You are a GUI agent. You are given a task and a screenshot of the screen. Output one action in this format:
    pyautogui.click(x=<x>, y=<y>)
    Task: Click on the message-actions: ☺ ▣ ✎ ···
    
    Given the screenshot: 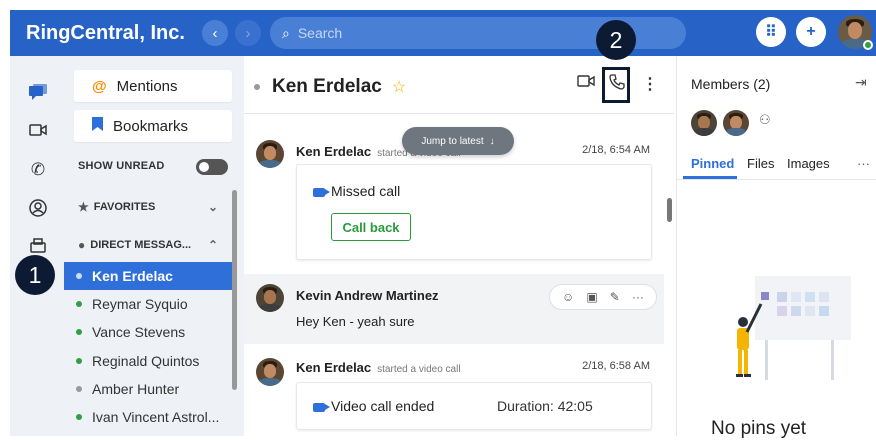 What is the action you would take?
    pyautogui.click(x=603, y=297)
    